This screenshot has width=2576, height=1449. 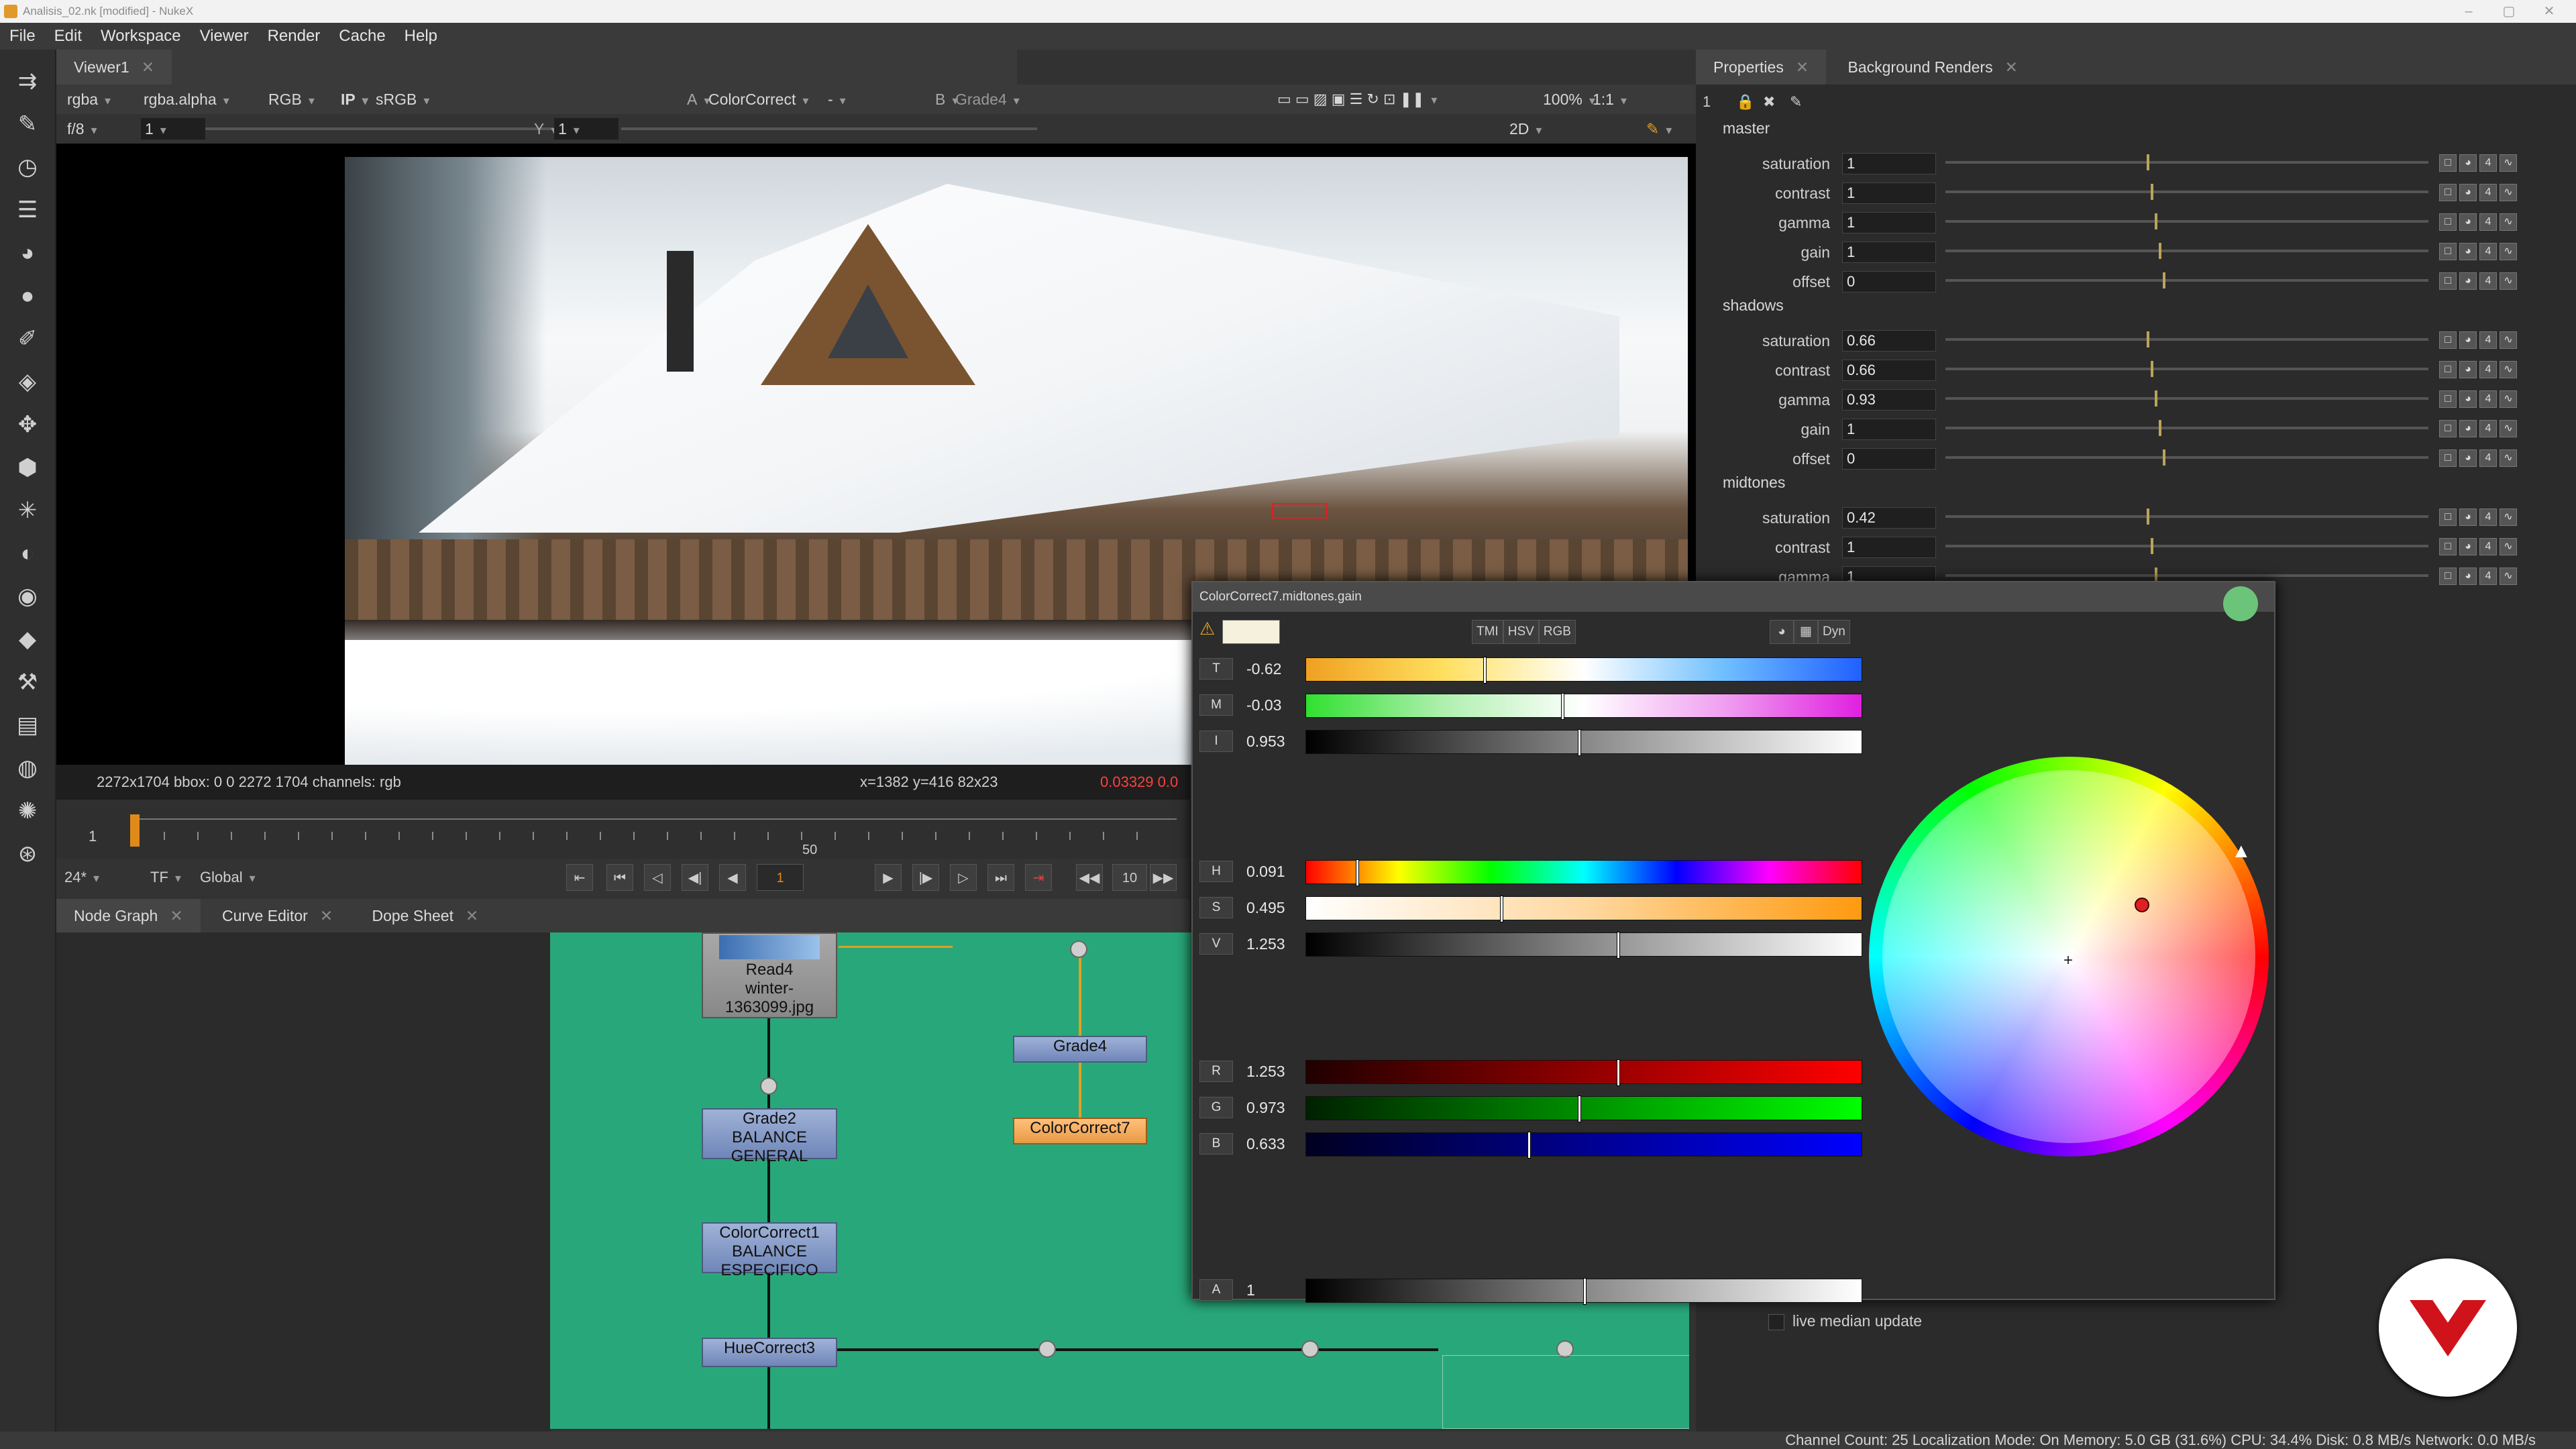 I want to click on metadata-tools-icon: ◆, so click(x=27, y=639).